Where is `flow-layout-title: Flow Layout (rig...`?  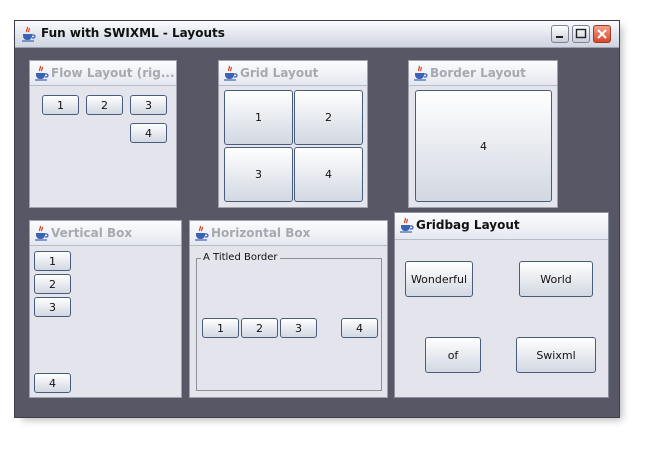
flow-layout-title: Flow Layout (rig... is located at coordinates (113, 73).